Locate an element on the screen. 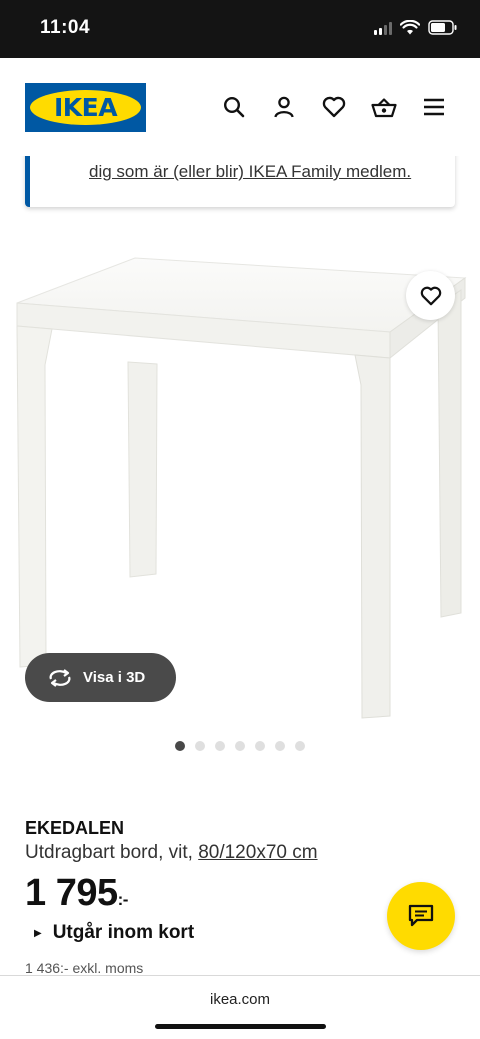 The height and width of the screenshot is (1039, 480). logo-text: IKEA is located at coordinates (85, 107).